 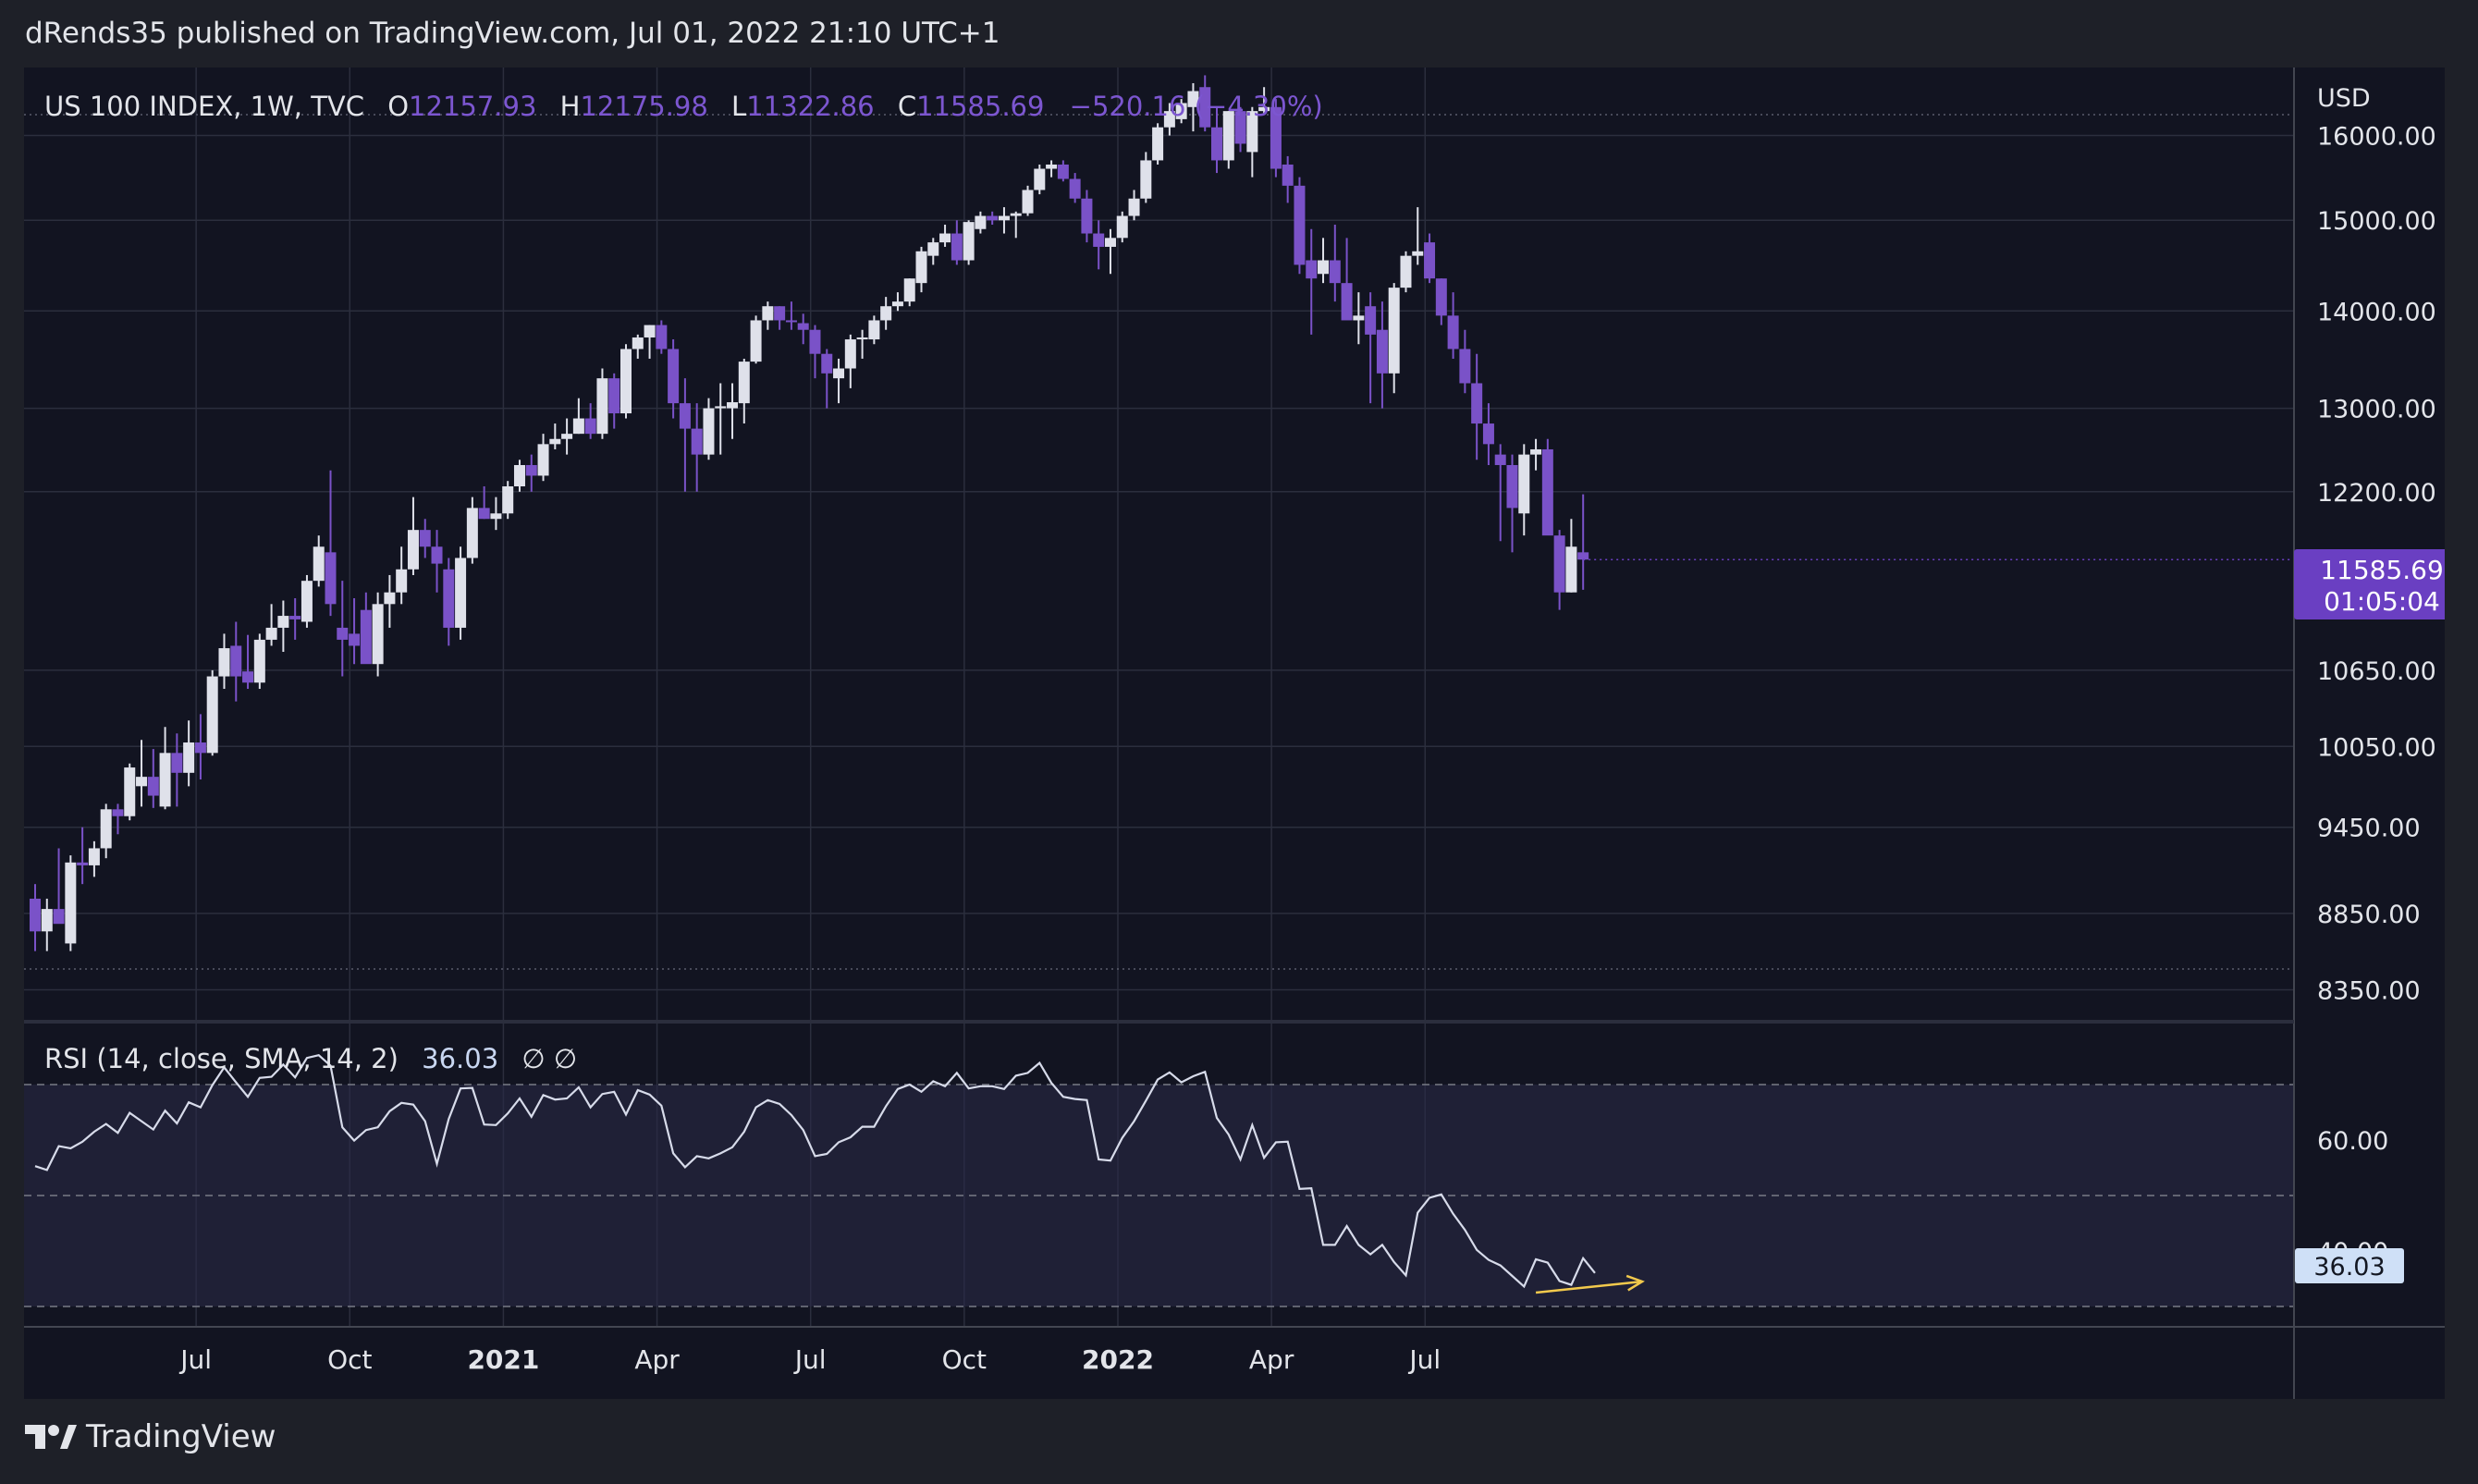 I want to click on last-price-badge: 11585.69 01:05:04, so click(x=2369, y=584).